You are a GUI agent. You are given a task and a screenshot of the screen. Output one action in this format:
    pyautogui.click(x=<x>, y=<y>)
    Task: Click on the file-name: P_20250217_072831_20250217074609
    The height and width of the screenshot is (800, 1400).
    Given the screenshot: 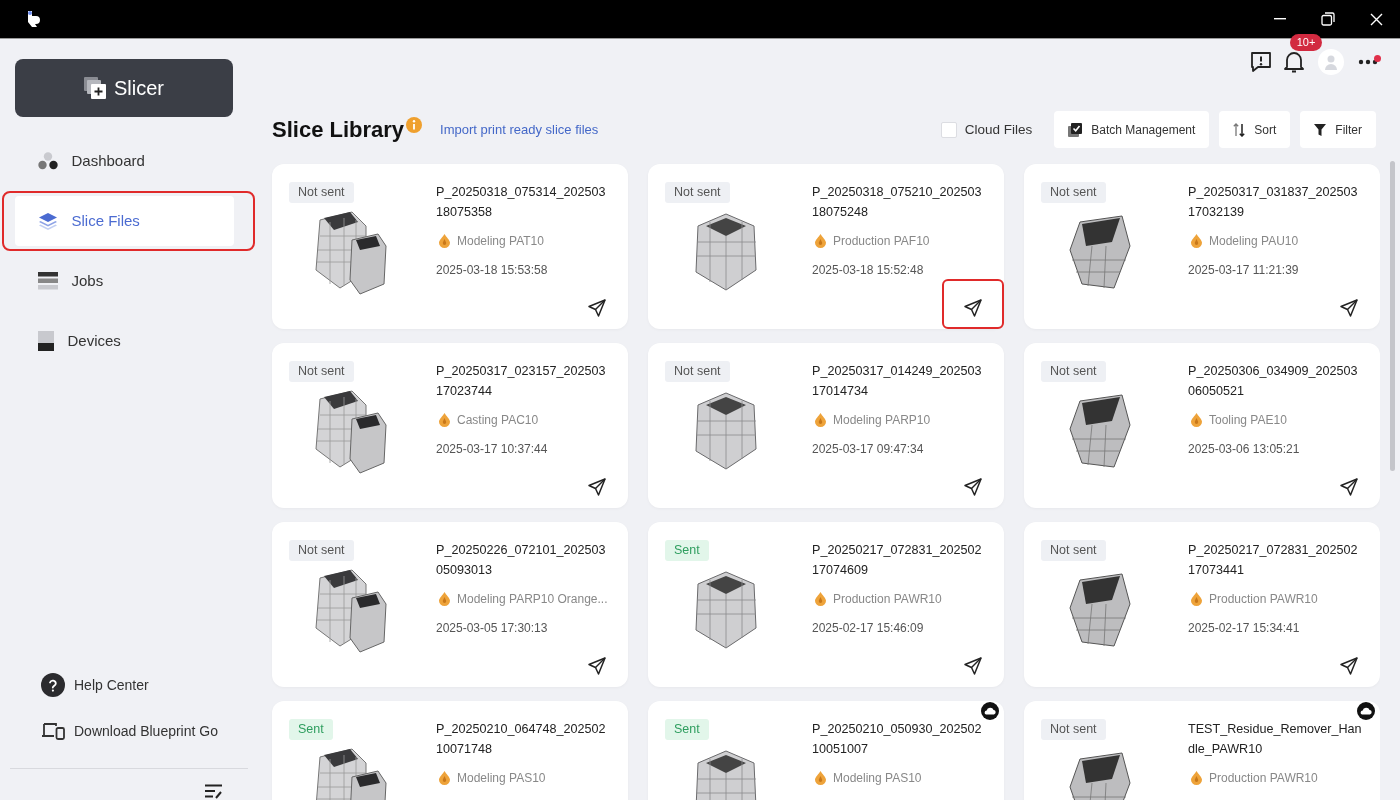 What is the action you would take?
    pyautogui.click(x=897, y=560)
    